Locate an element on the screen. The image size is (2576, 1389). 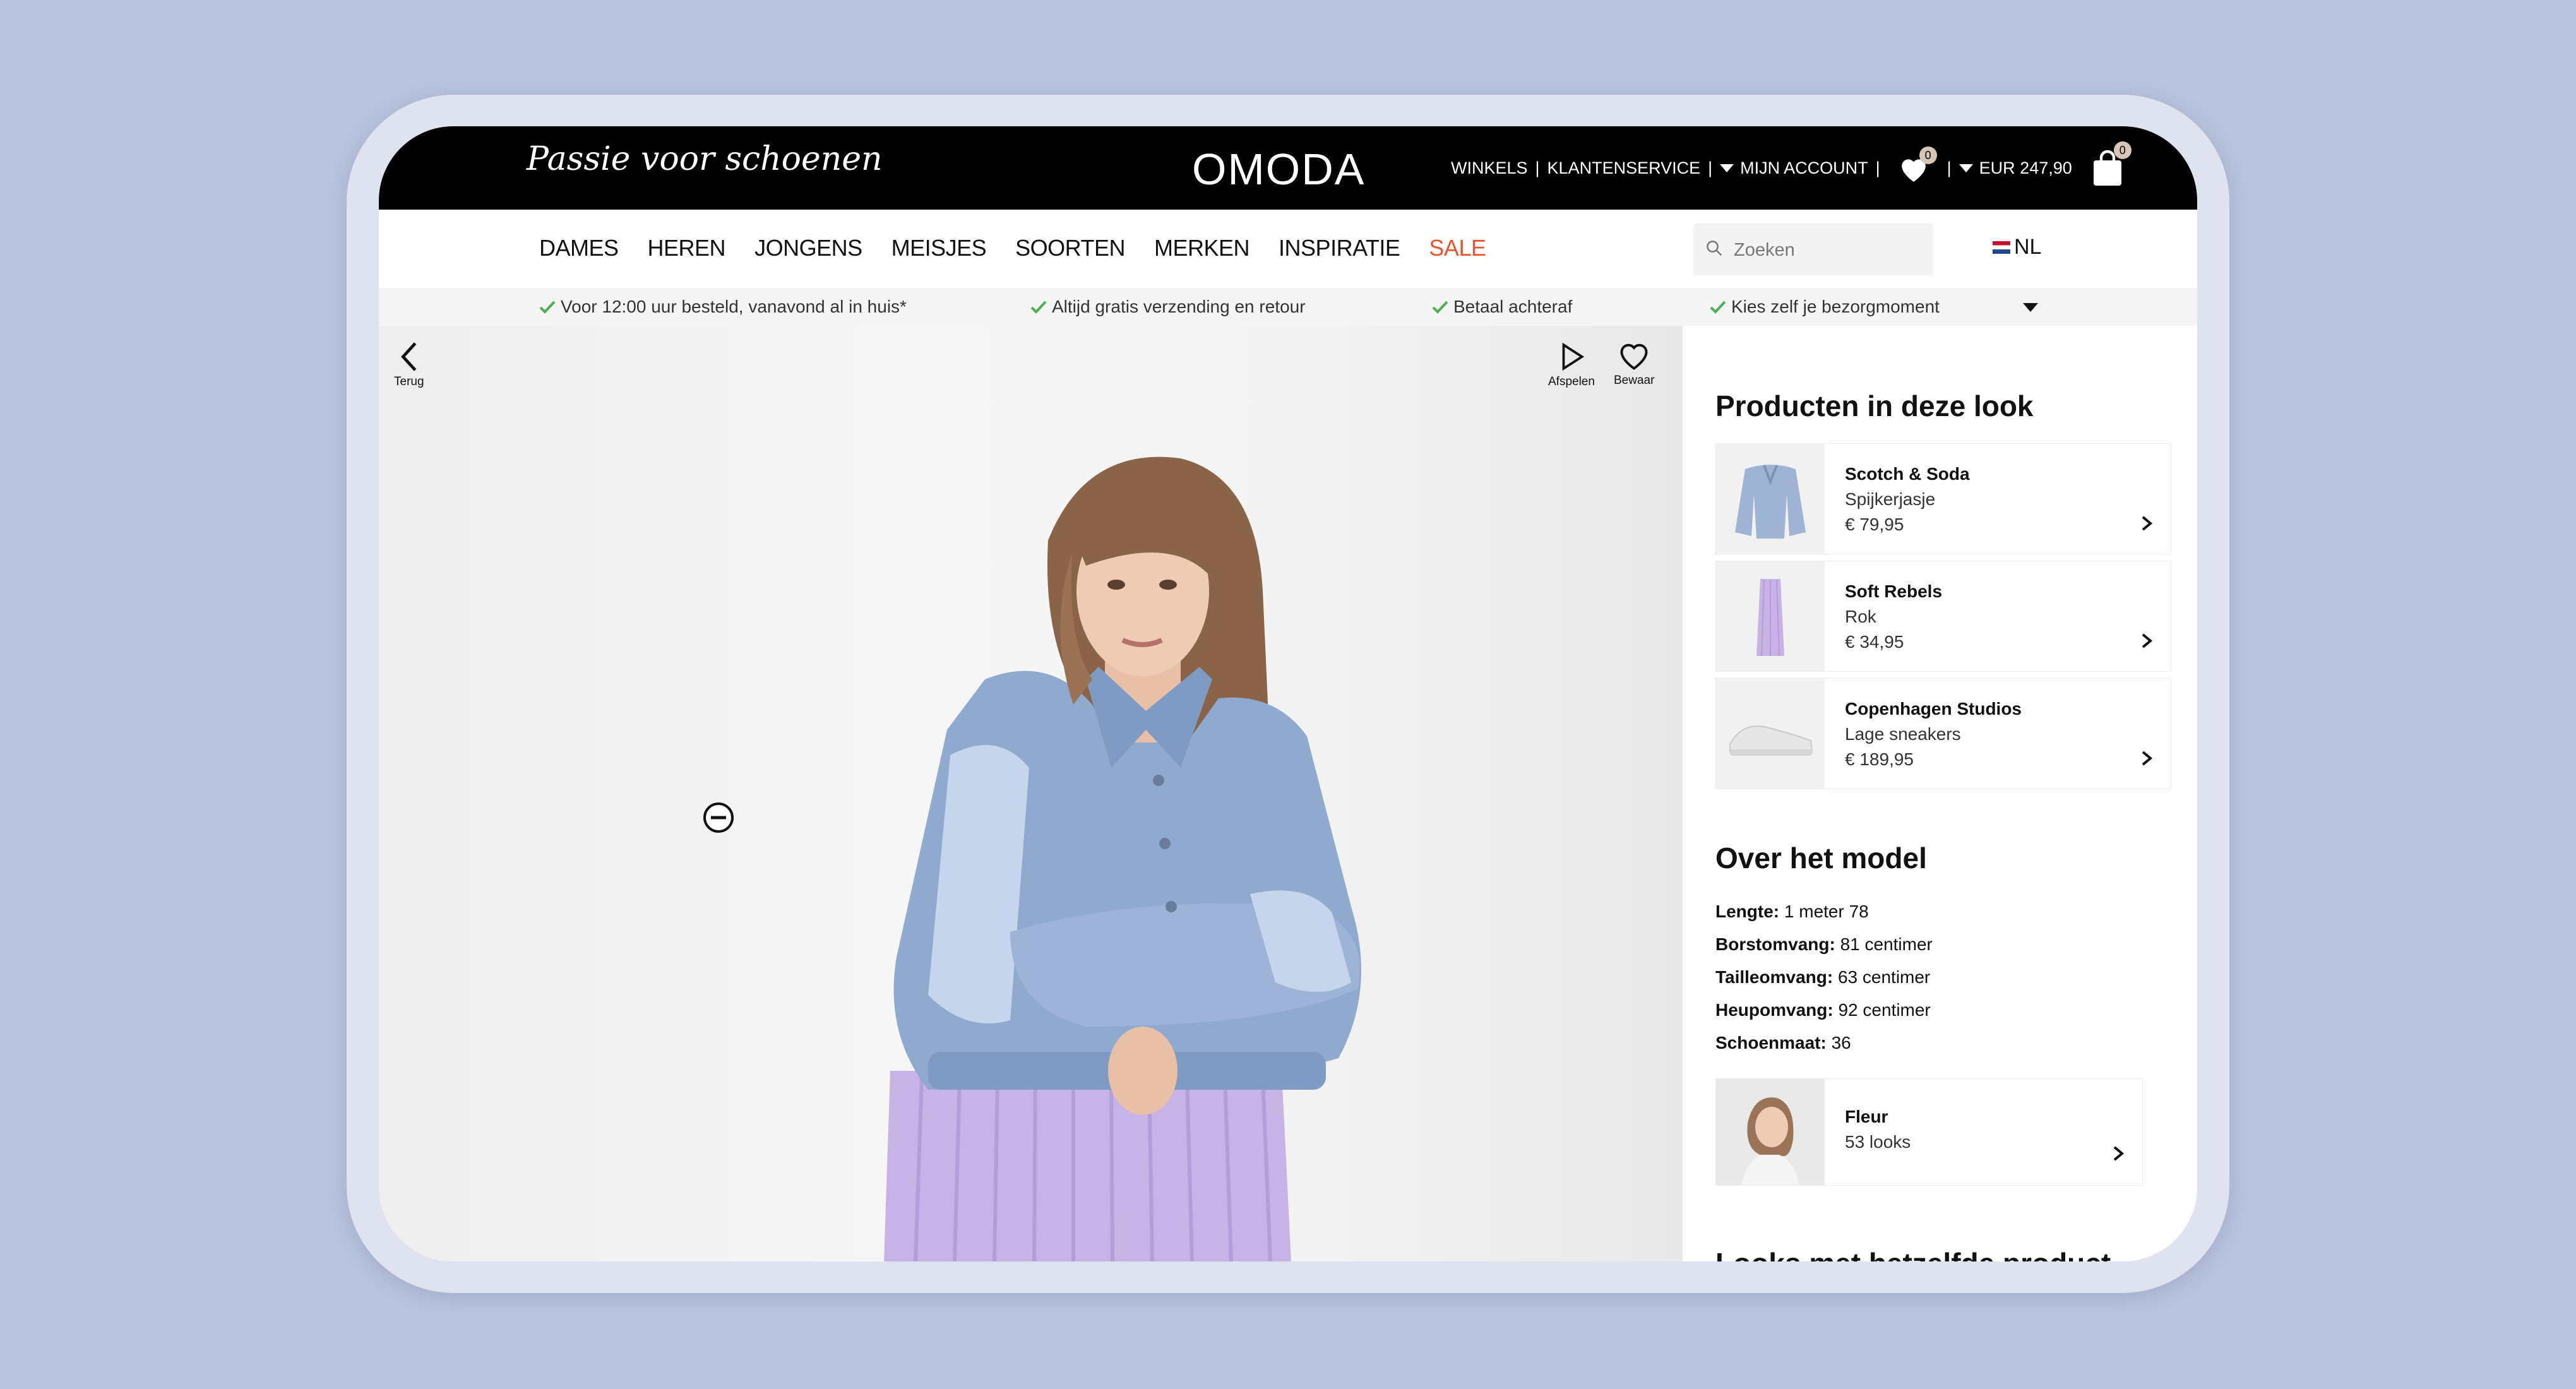
search-box is located at coordinates (1813, 250).